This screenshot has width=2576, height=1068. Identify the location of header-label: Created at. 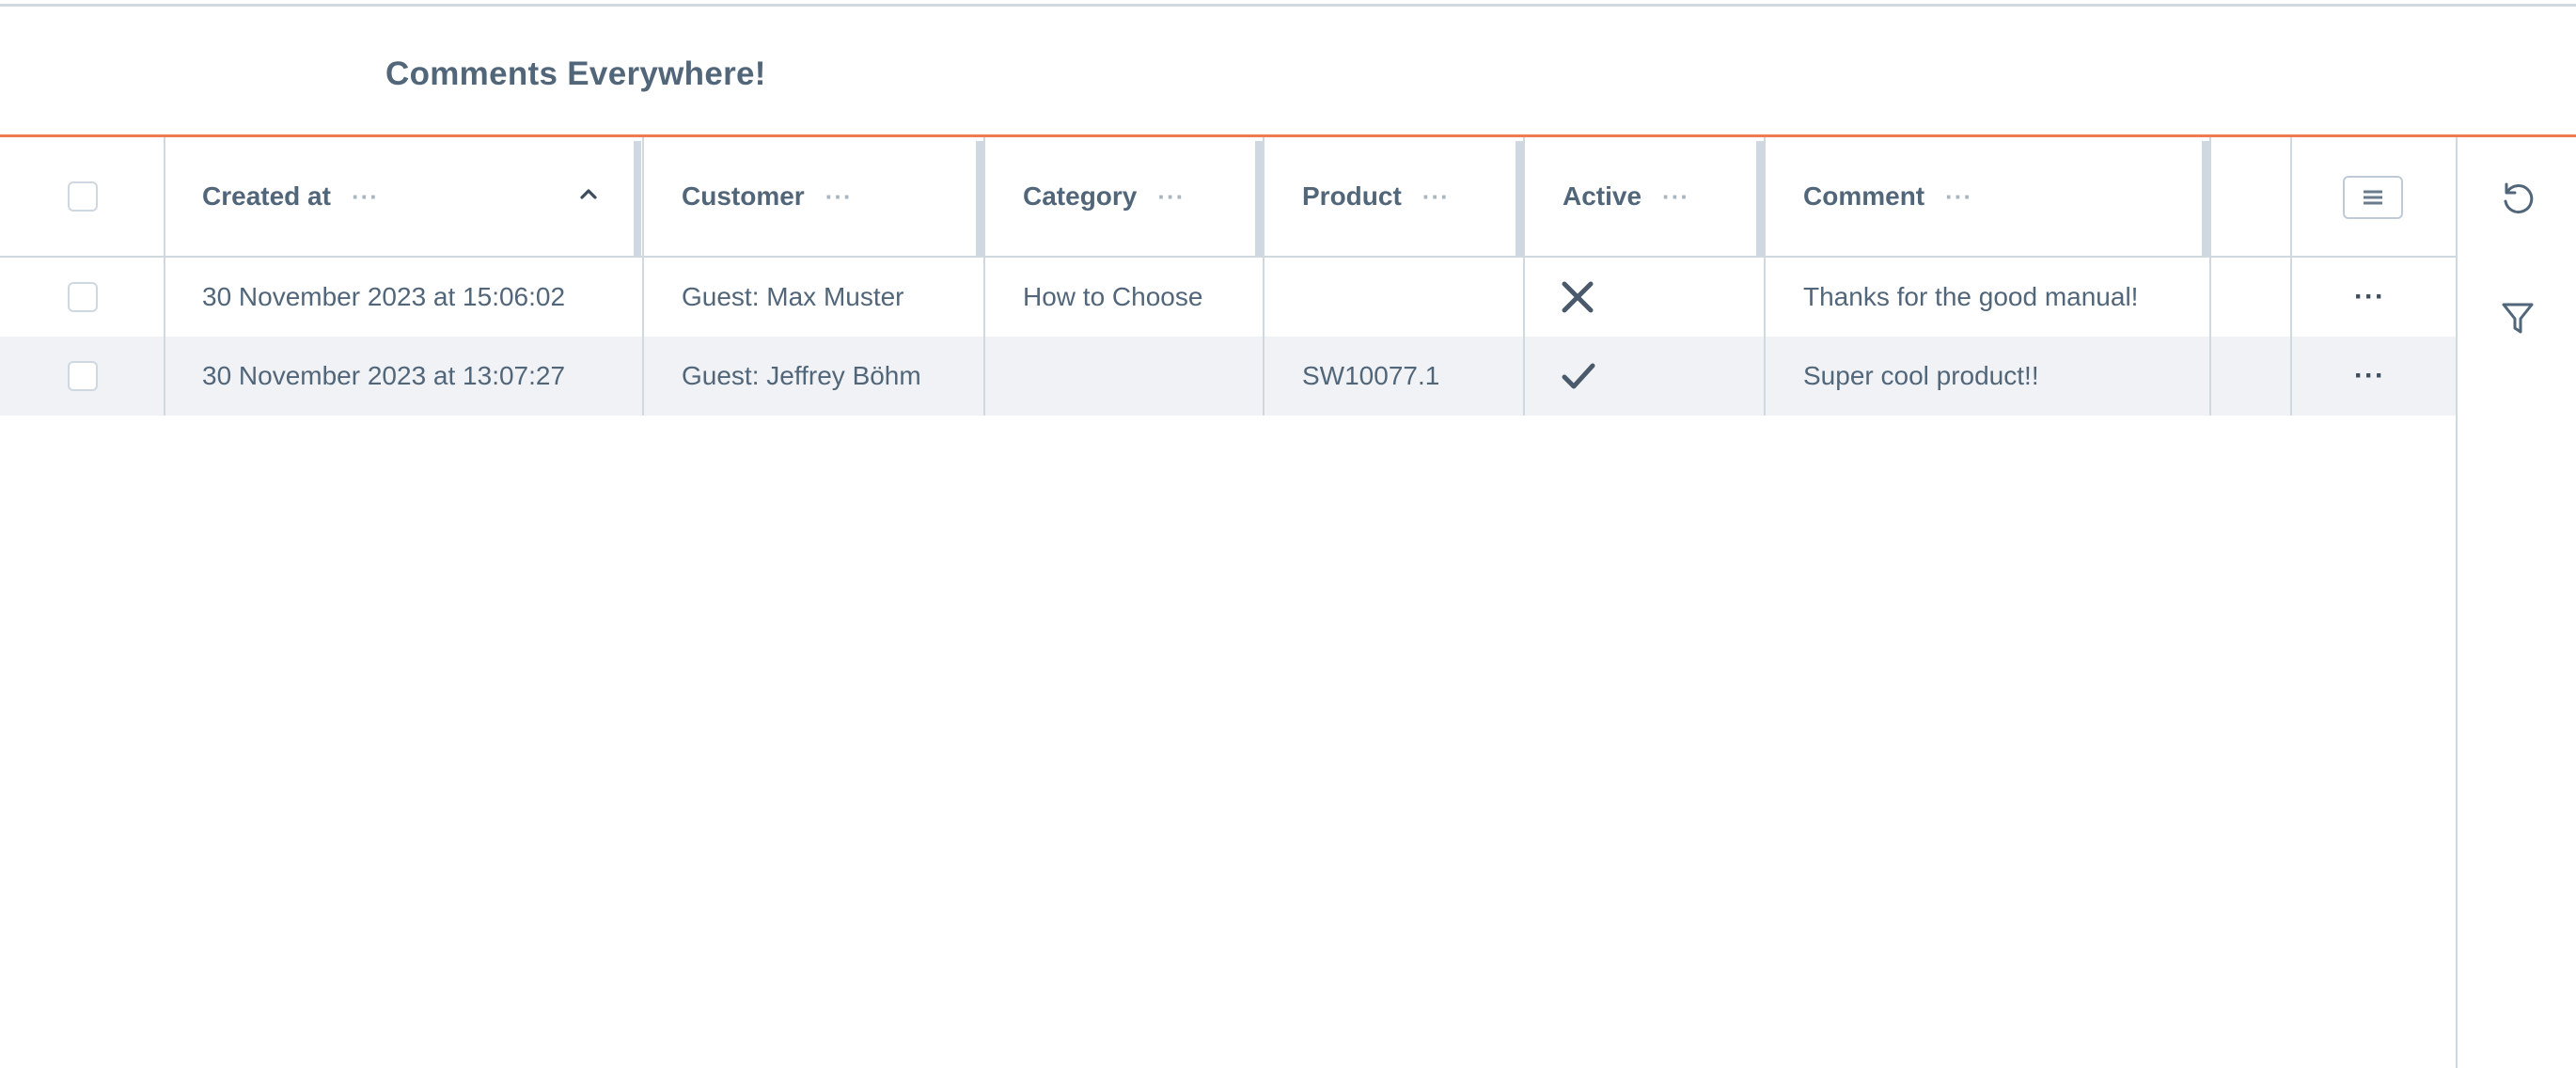
(266, 196).